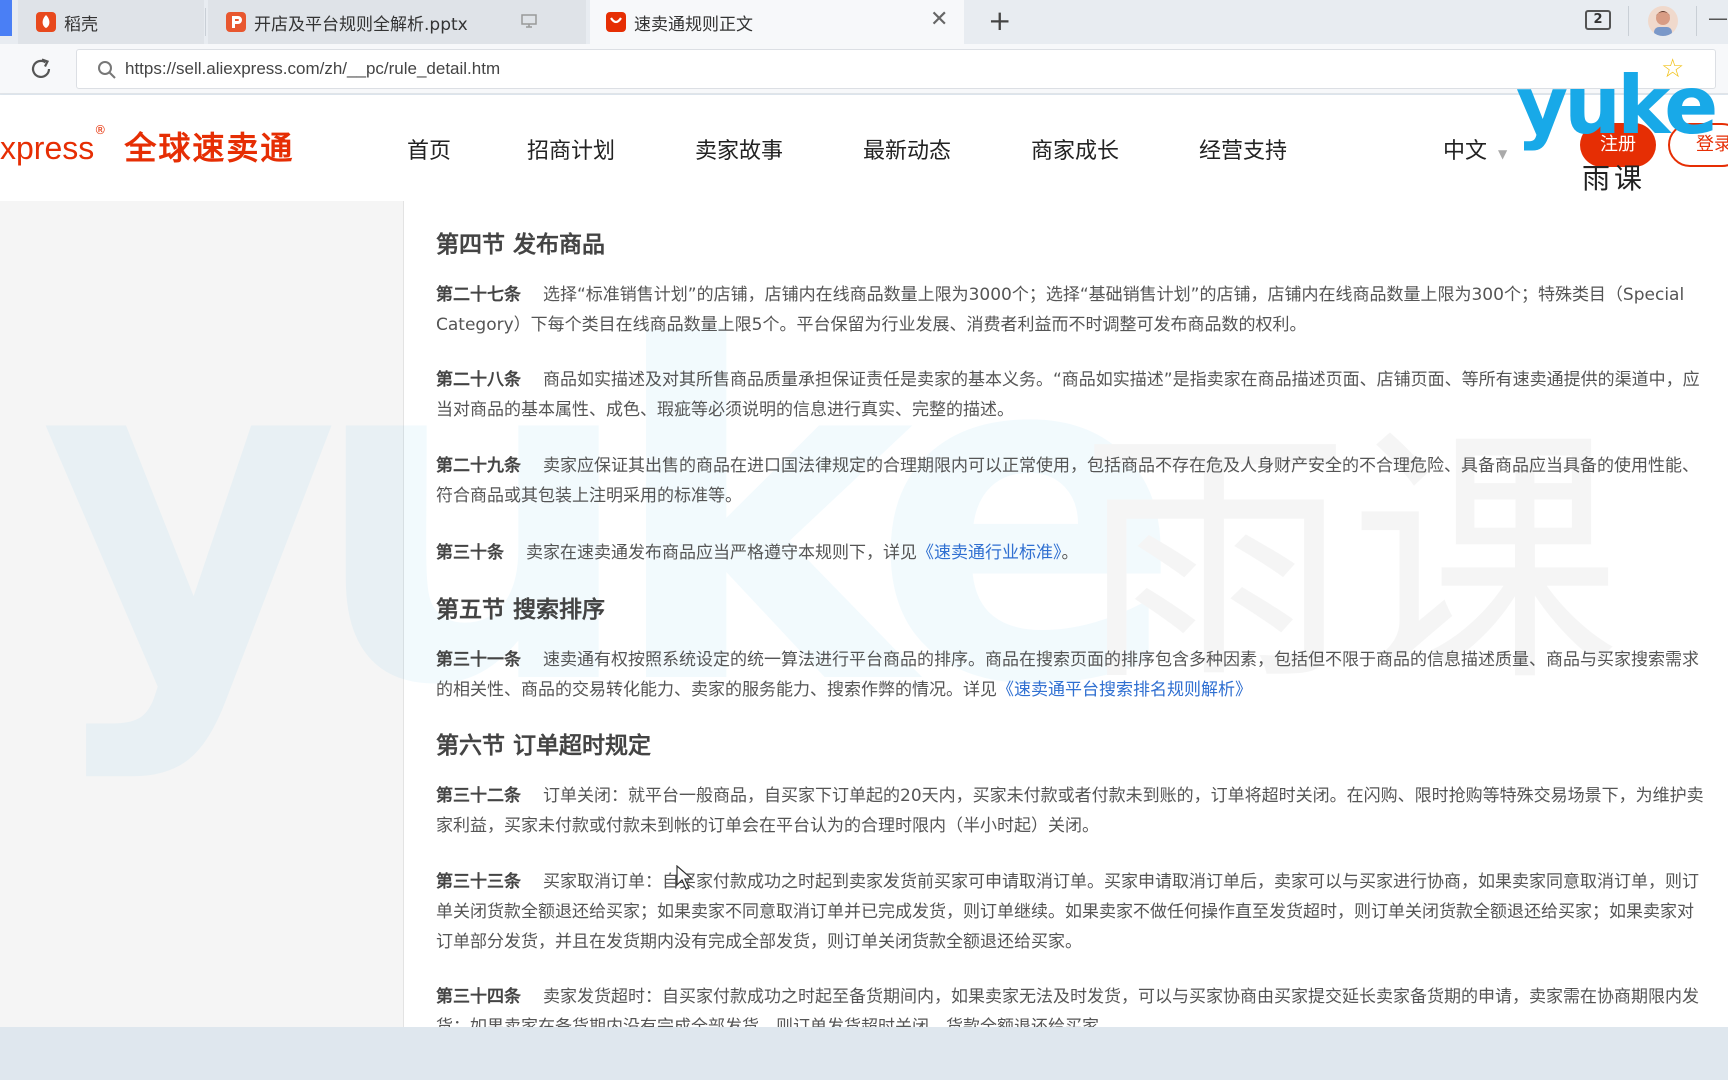  Describe the element at coordinates (907, 149) in the screenshot. I see `nav-news: 最新动态` at that location.